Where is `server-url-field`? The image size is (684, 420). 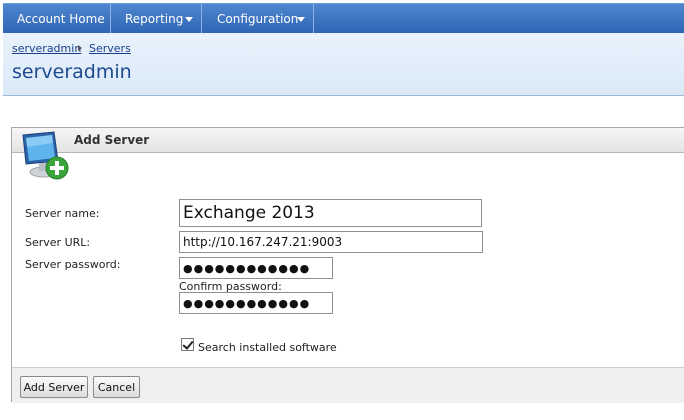
server-url-field is located at coordinates (331, 242).